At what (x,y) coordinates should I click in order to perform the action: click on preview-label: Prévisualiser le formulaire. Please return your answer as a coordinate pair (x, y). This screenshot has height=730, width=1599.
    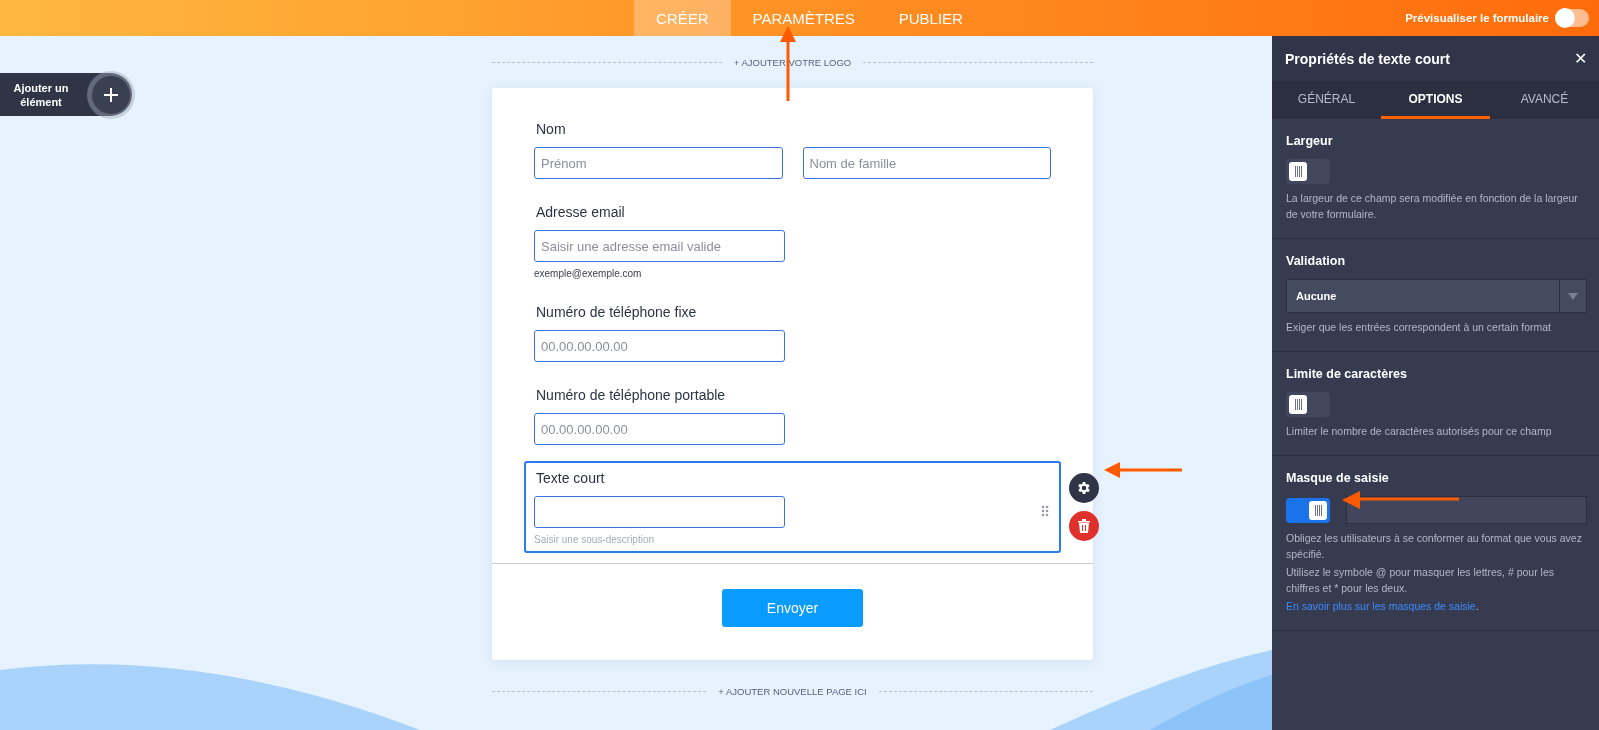
    Looking at the image, I should click on (1477, 18).